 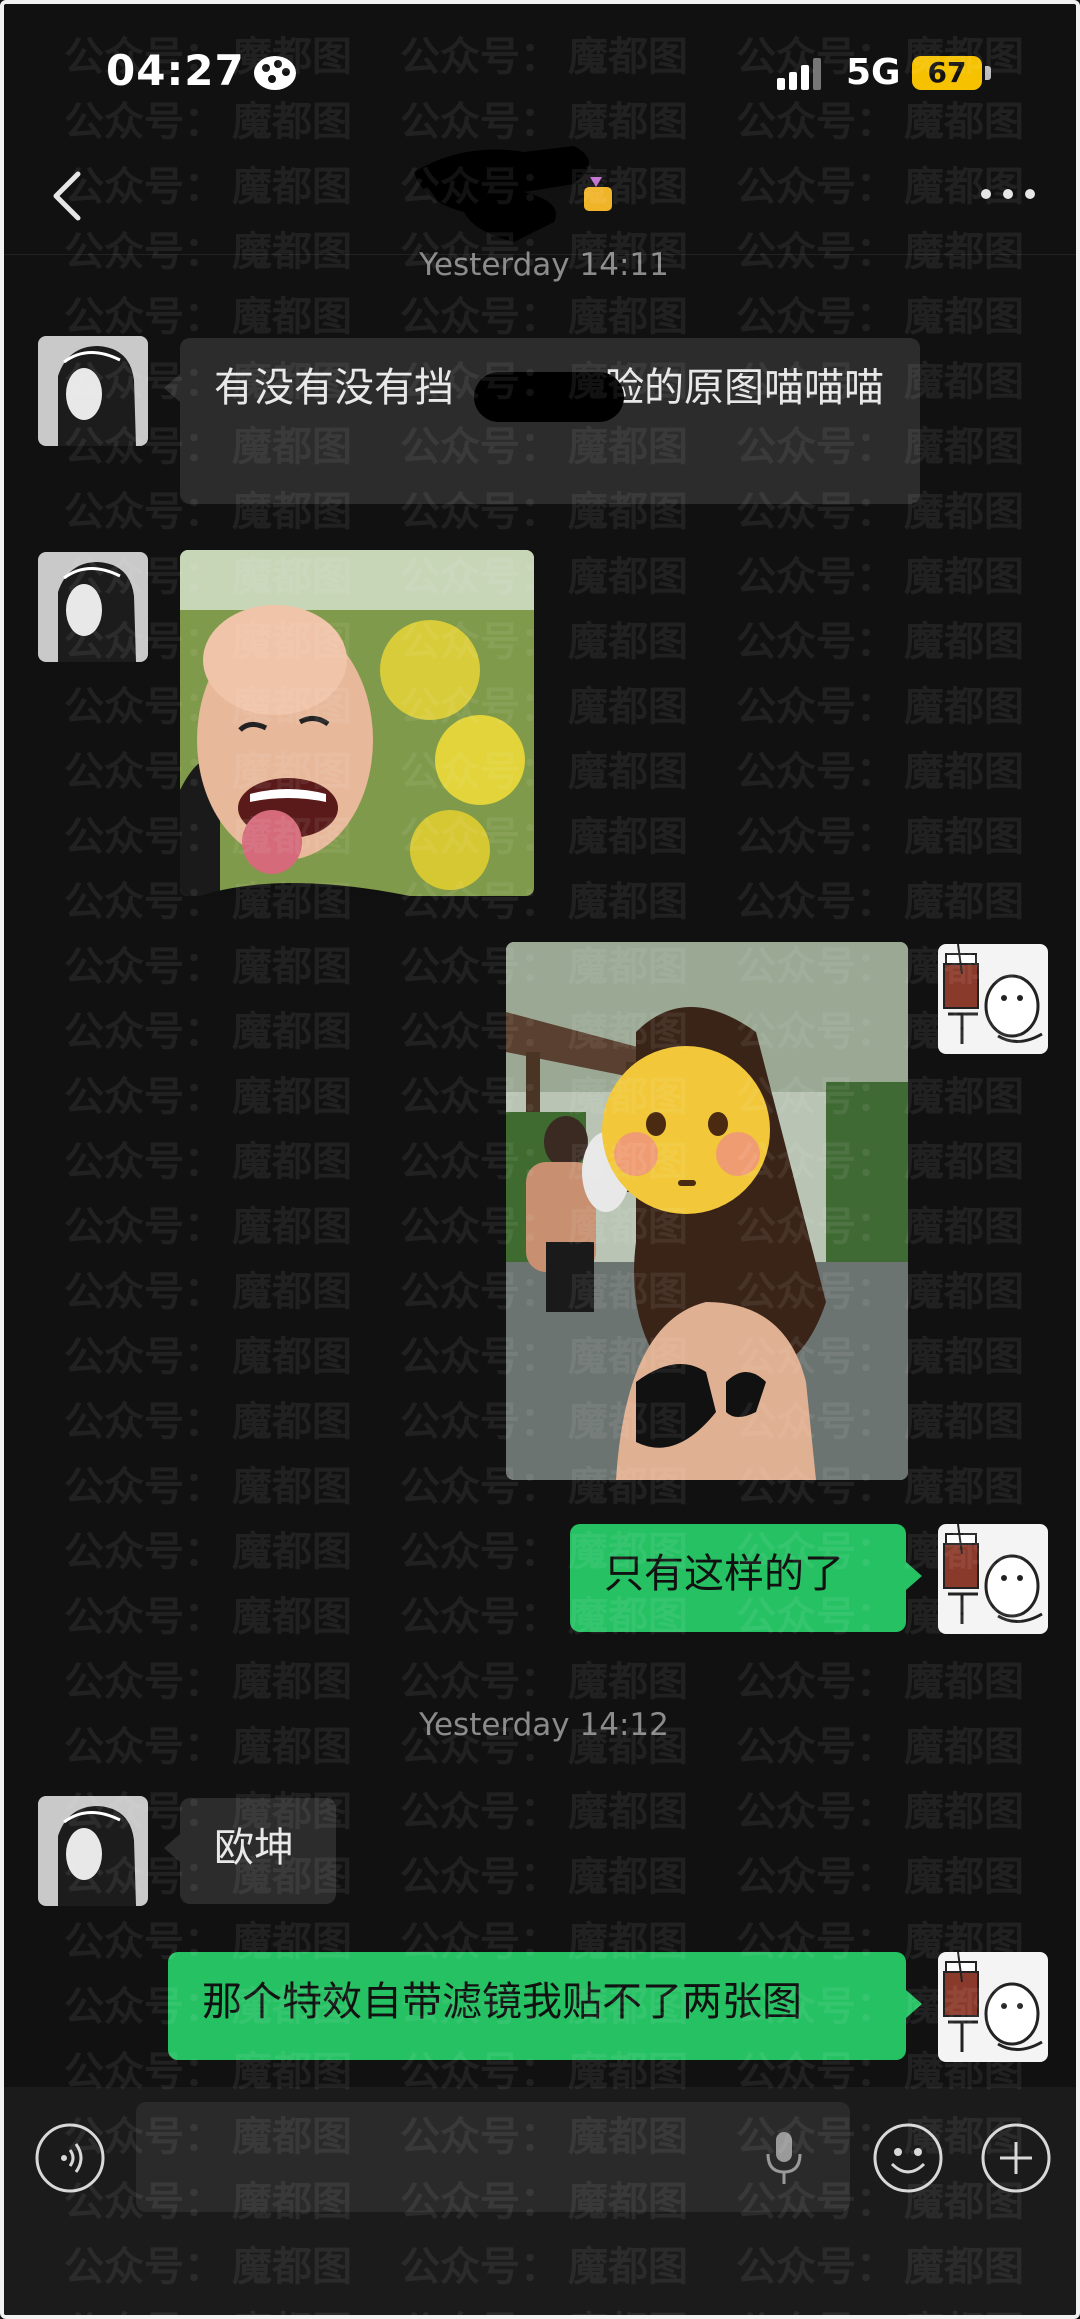 I want to click on message-text: 那个特效自带滤镜我贴不了两张图, so click(x=502, y=2002).